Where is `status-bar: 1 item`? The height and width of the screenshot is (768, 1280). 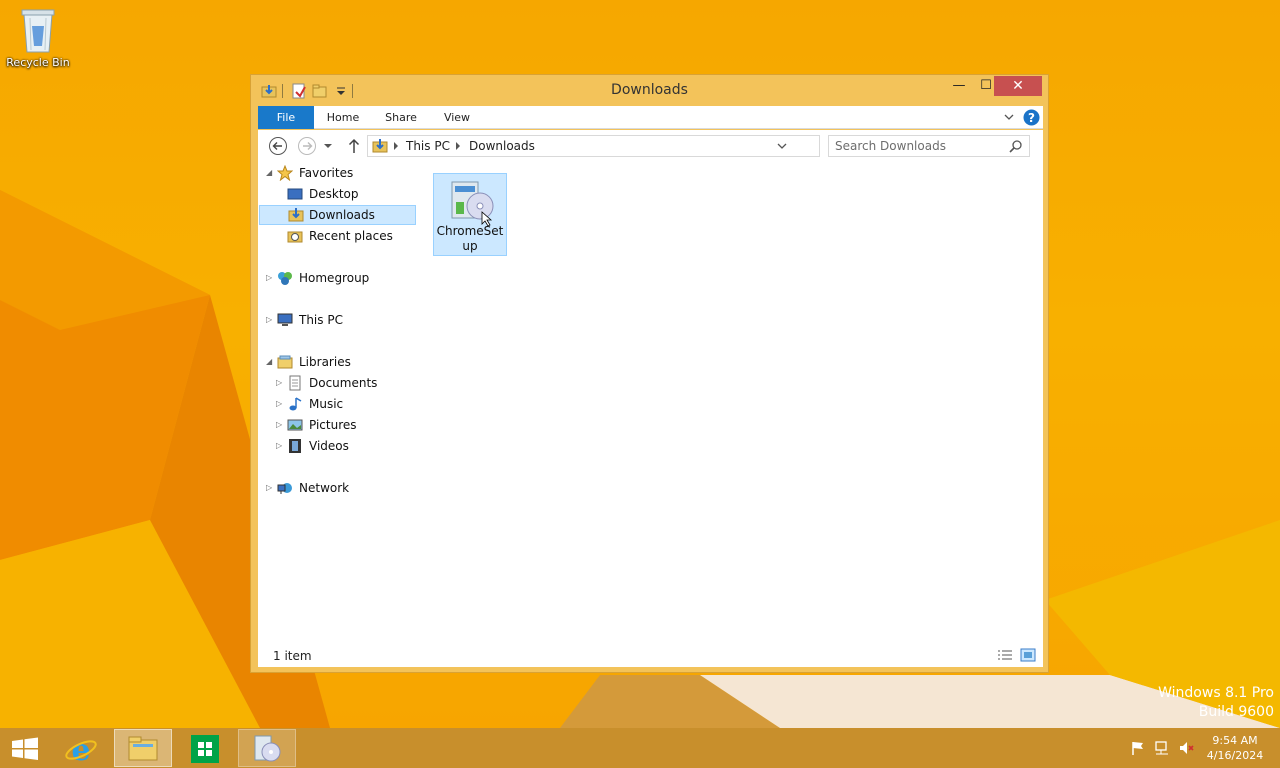
status-bar: 1 item is located at coordinates (650, 656).